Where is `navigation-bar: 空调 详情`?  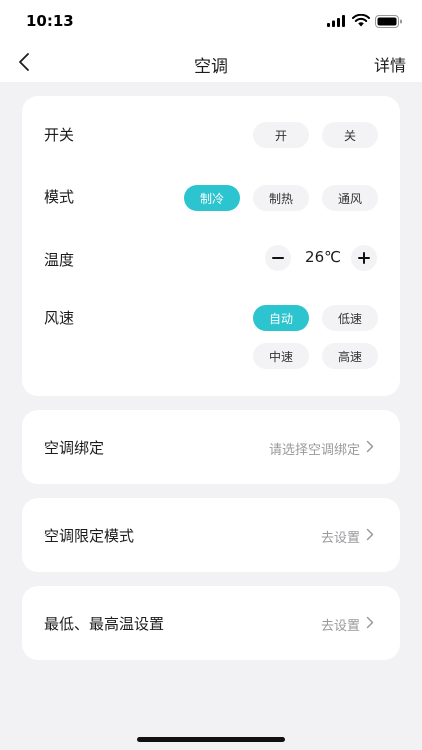
navigation-bar: 空调 详情 is located at coordinates (211, 63).